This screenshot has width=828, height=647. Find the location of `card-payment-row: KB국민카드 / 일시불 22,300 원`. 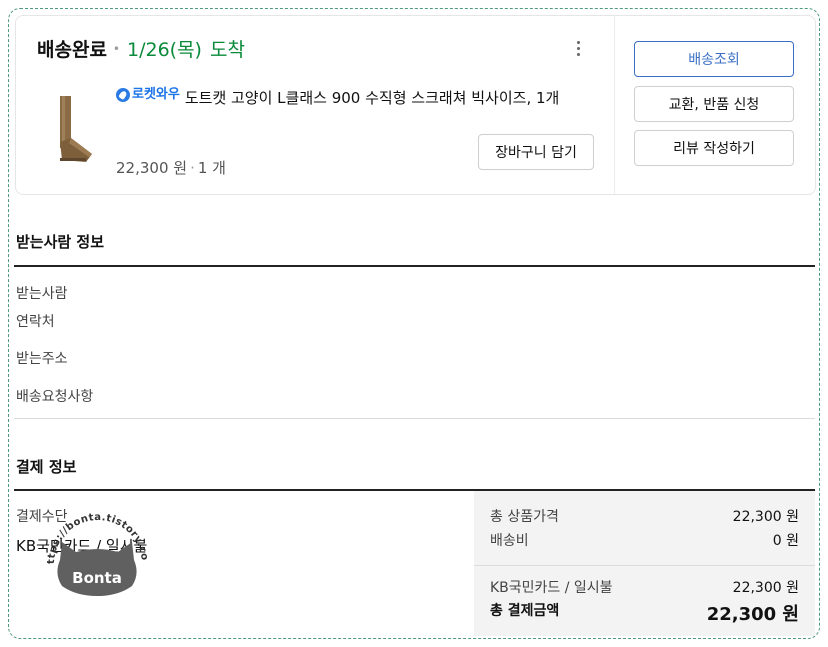

card-payment-row: KB국민카드 / 일시불 22,300 원 is located at coordinates (644, 587).